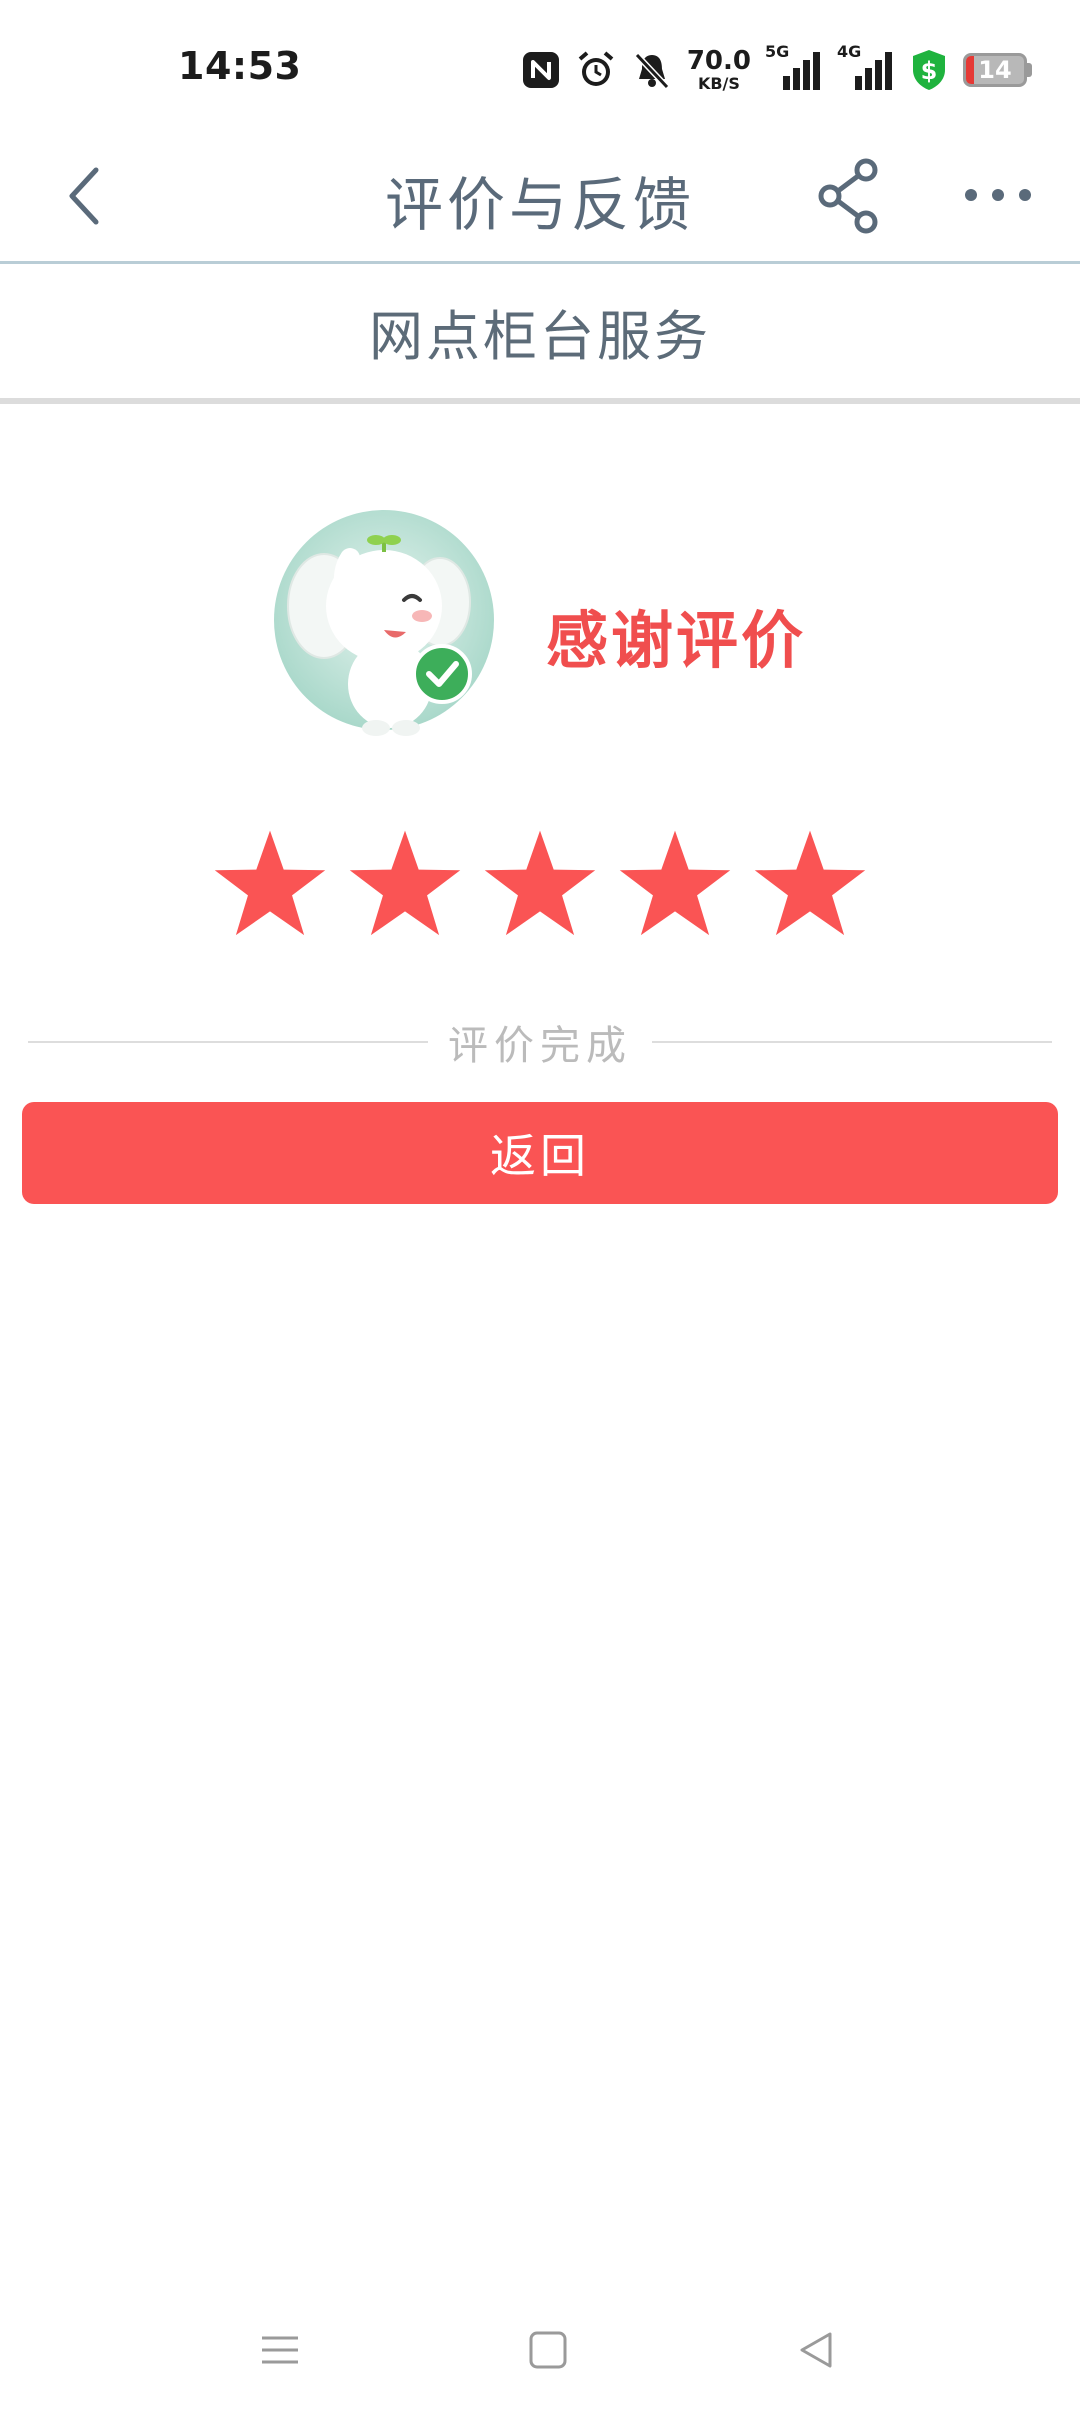  I want to click on menu-icon, so click(280, 2350).